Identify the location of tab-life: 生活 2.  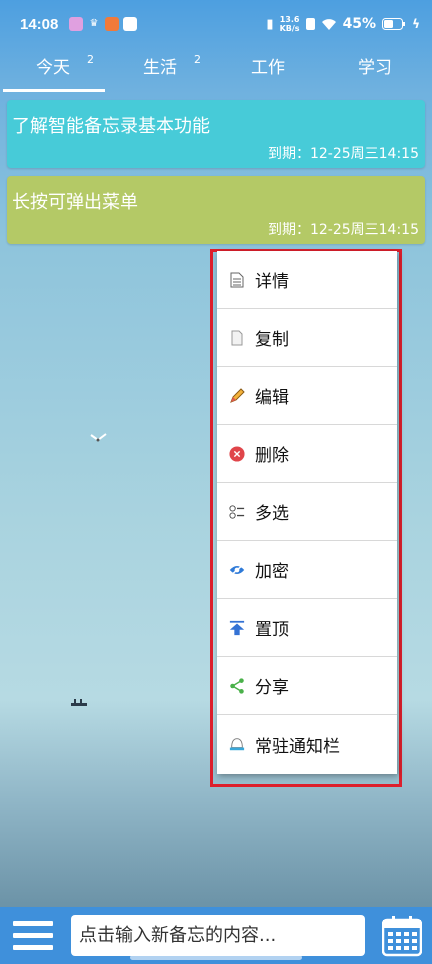
(160, 70).